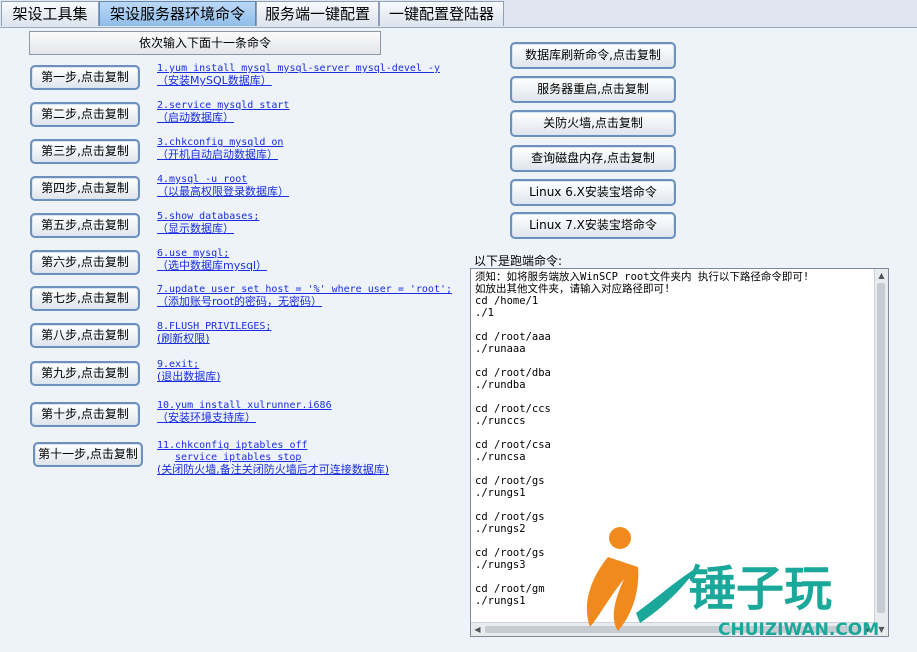  I want to click on vertical-scrollbar: ▲ ▼, so click(881, 452).